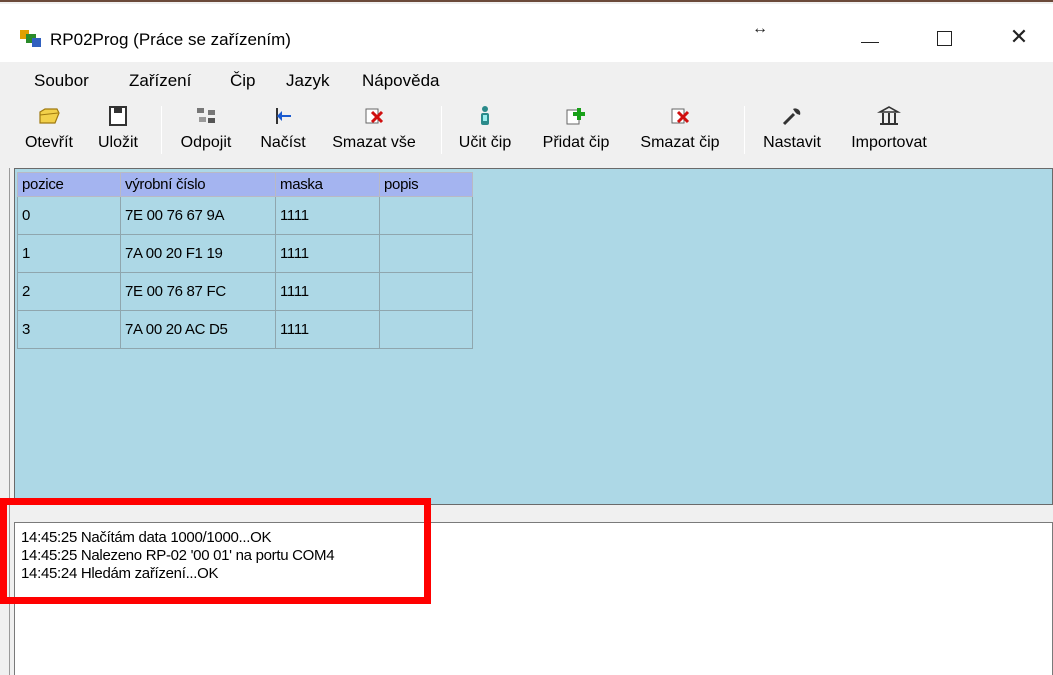 This screenshot has height=675, width=1053. I want to click on table-row: 1 7A 00 20 F1 19 1111, so click(245, 253).